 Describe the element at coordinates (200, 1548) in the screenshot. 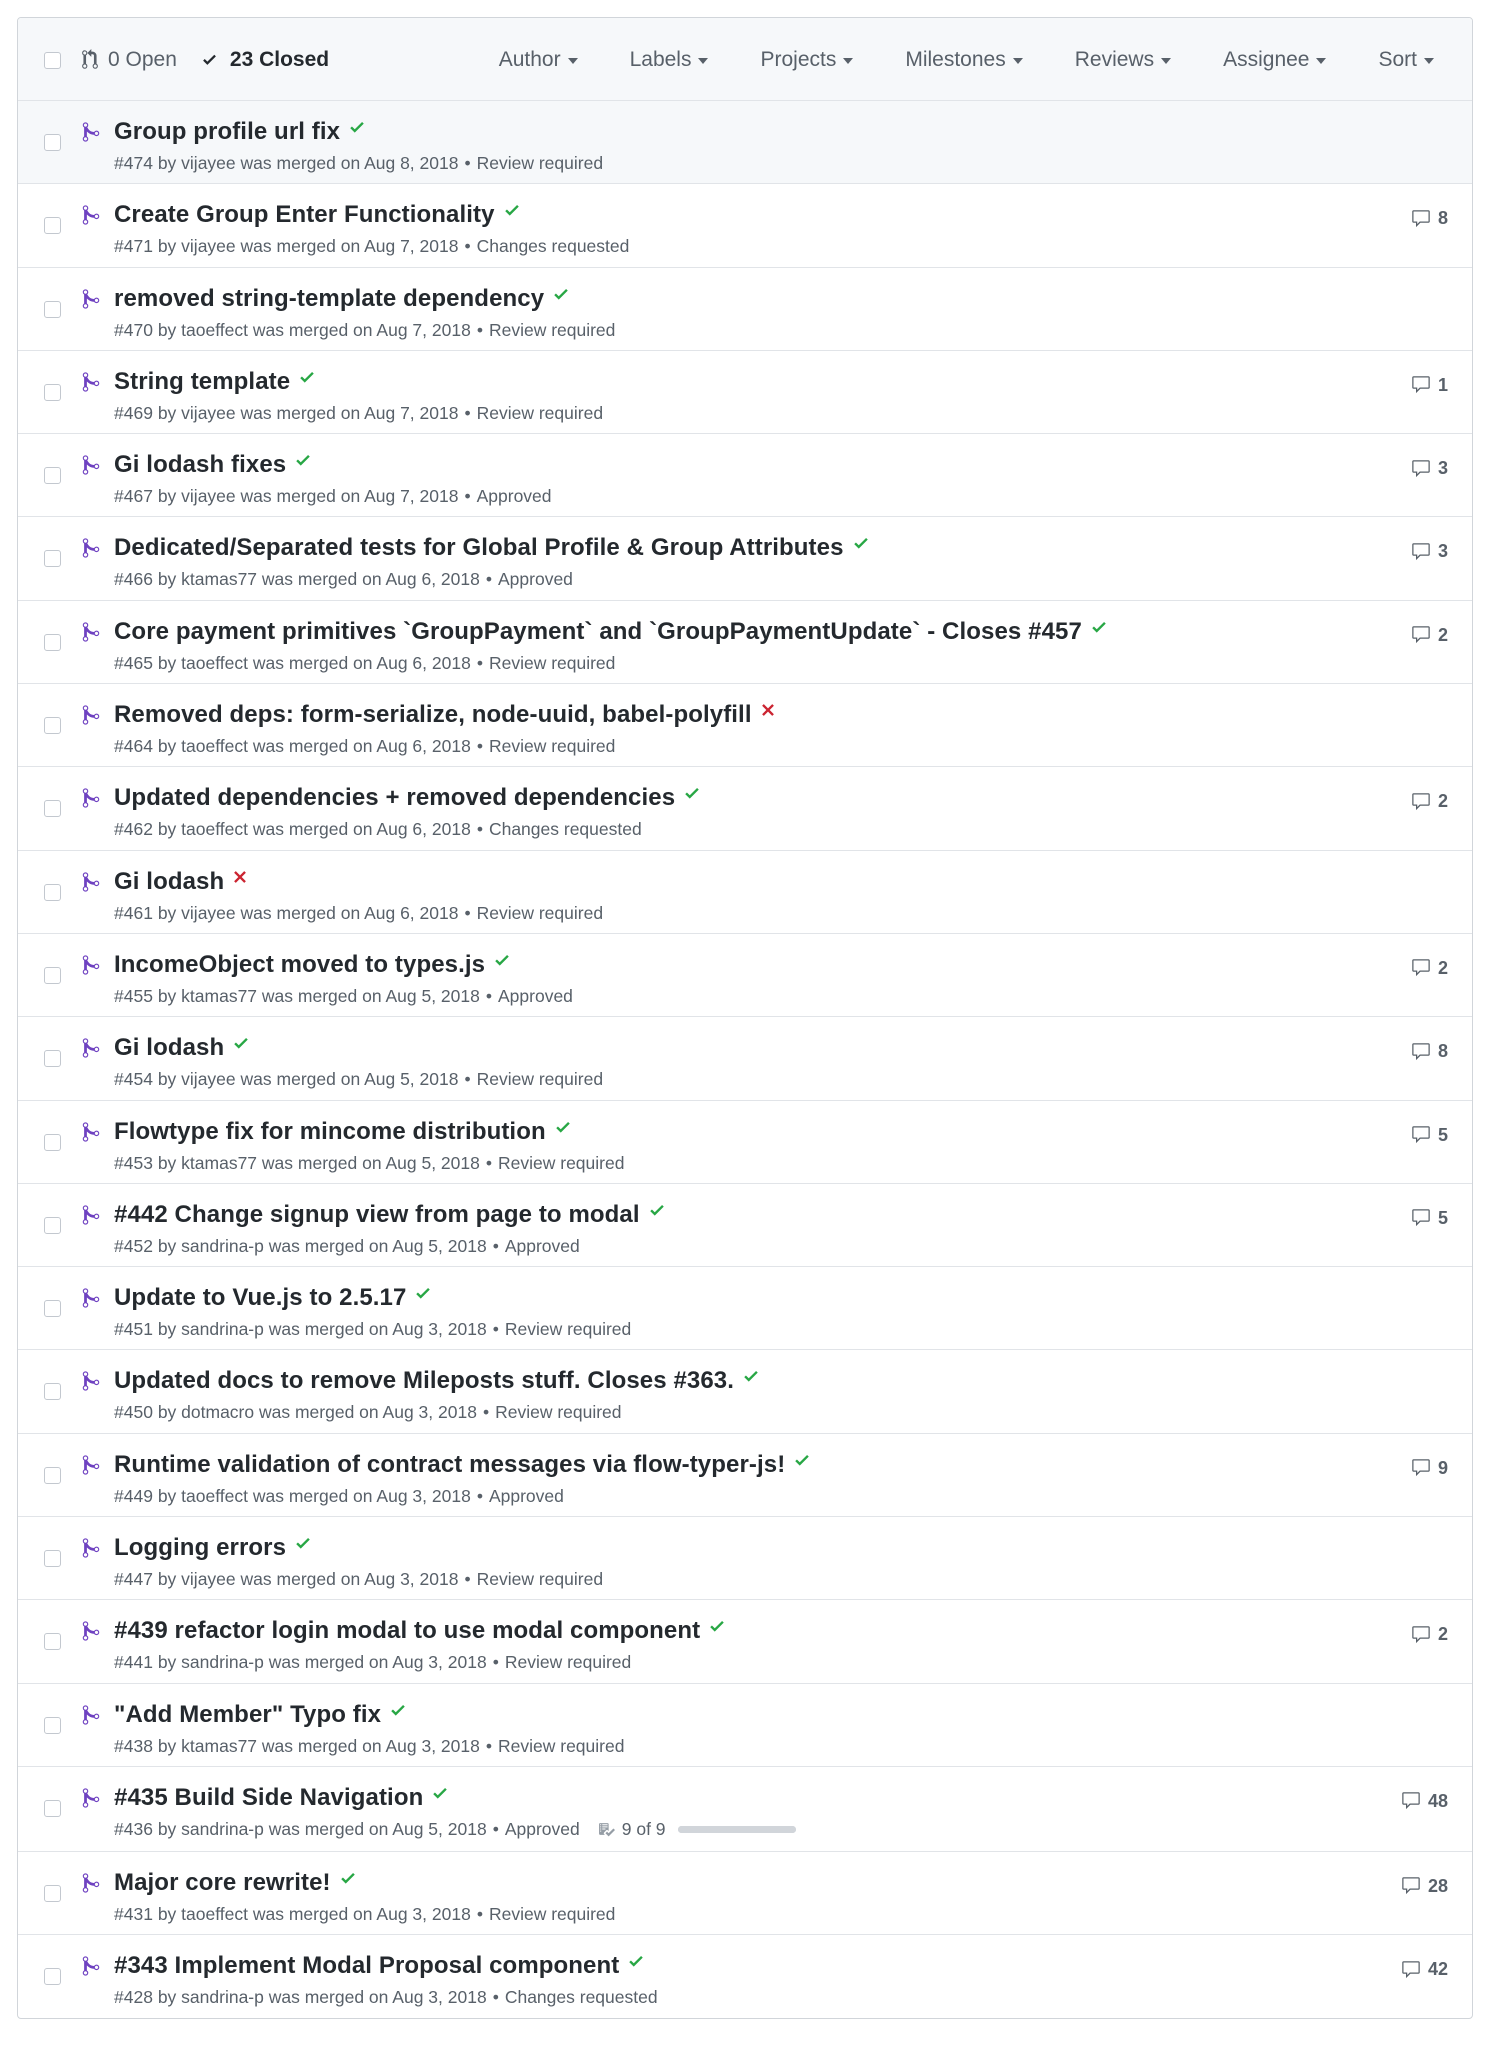

I see `pr-title-link: Logging errors` at that location.